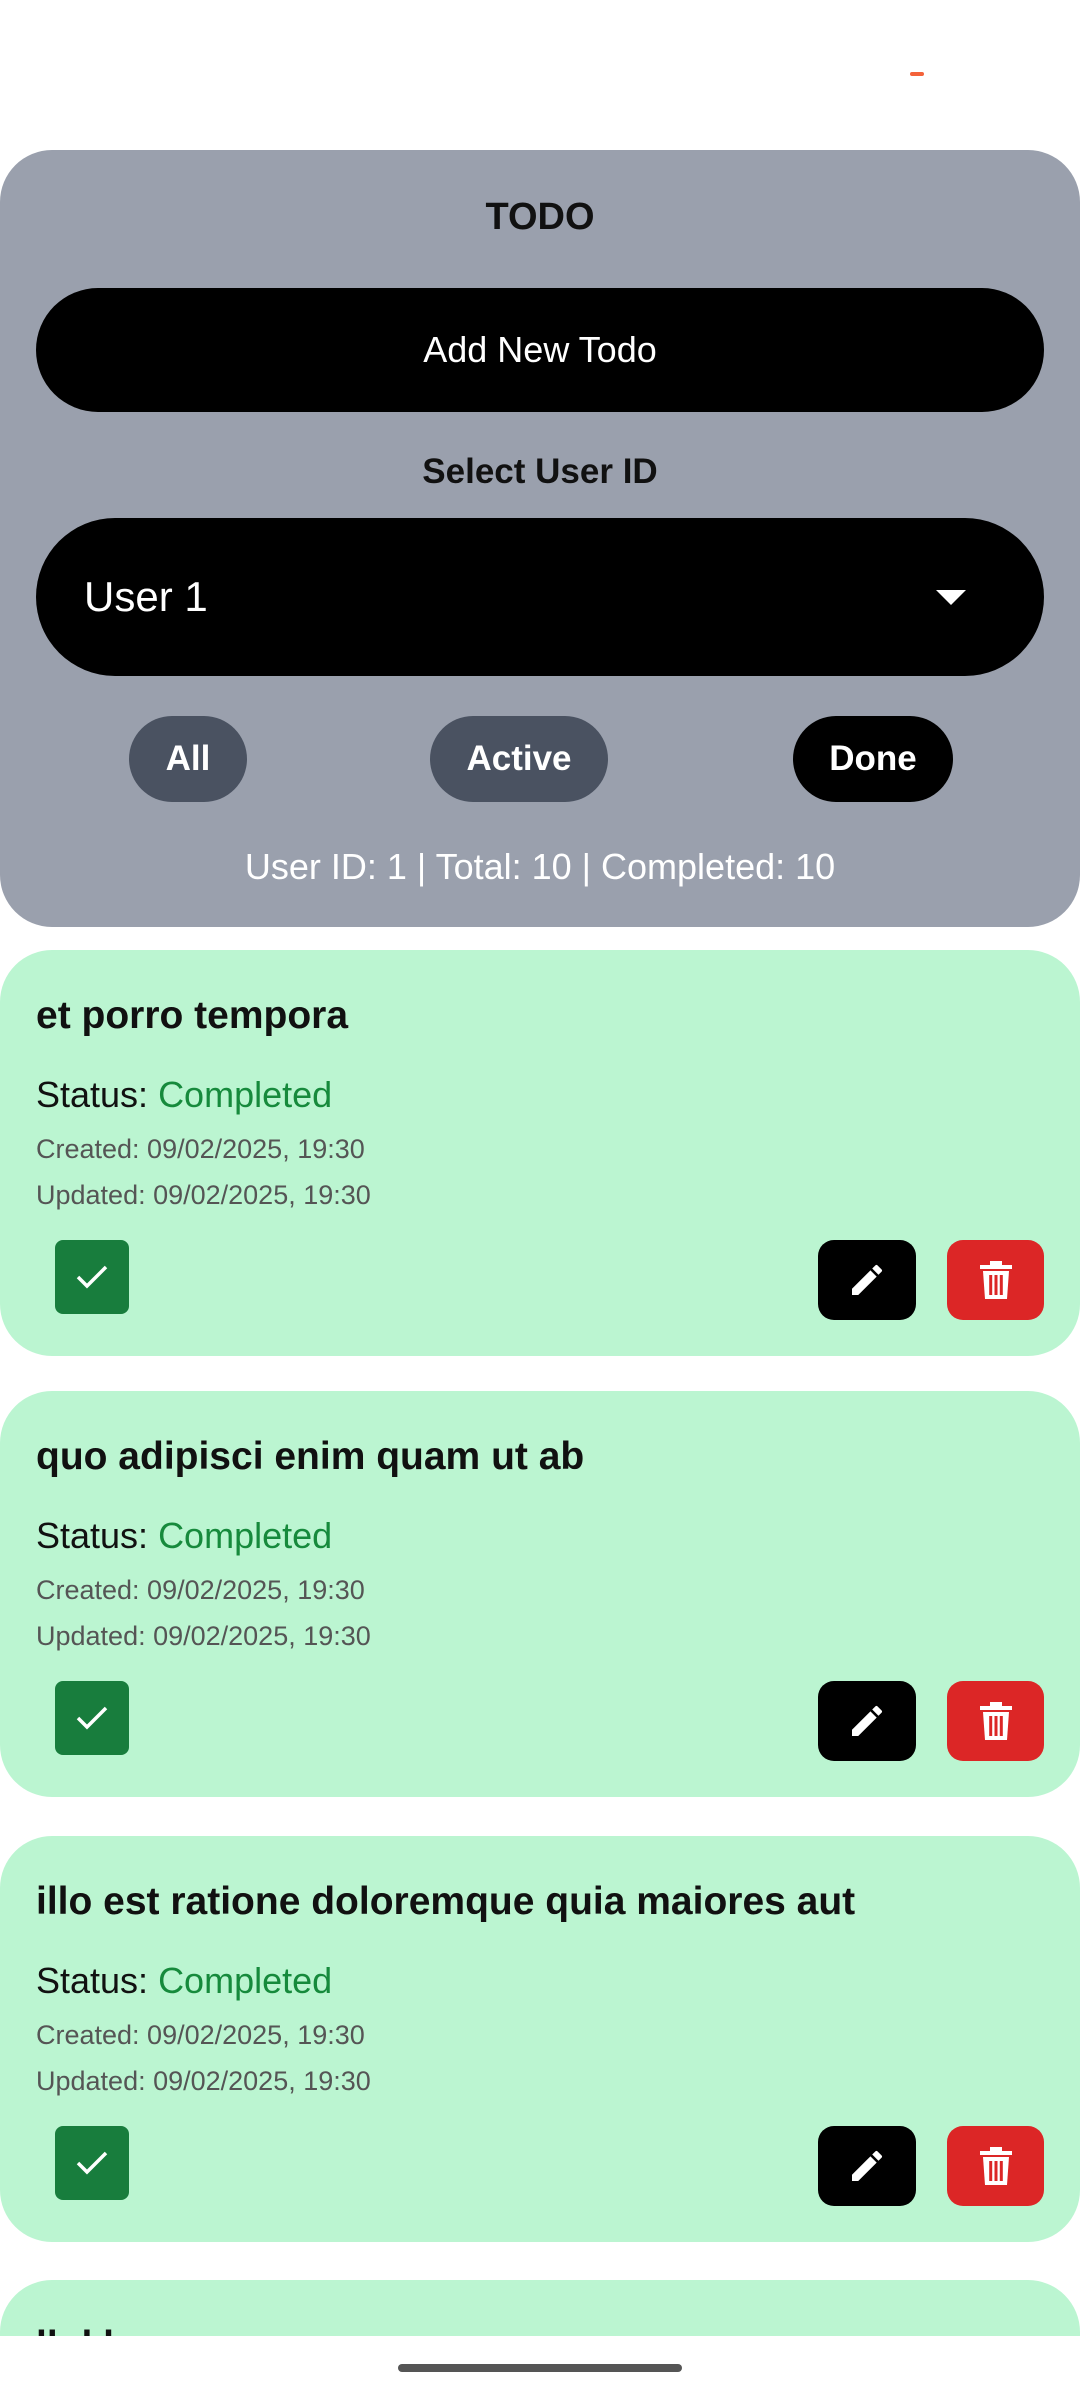  Describe the element at coordinates (540, 350) in the screenshot. I see `add-todo-button: Add New Todo` at that location.